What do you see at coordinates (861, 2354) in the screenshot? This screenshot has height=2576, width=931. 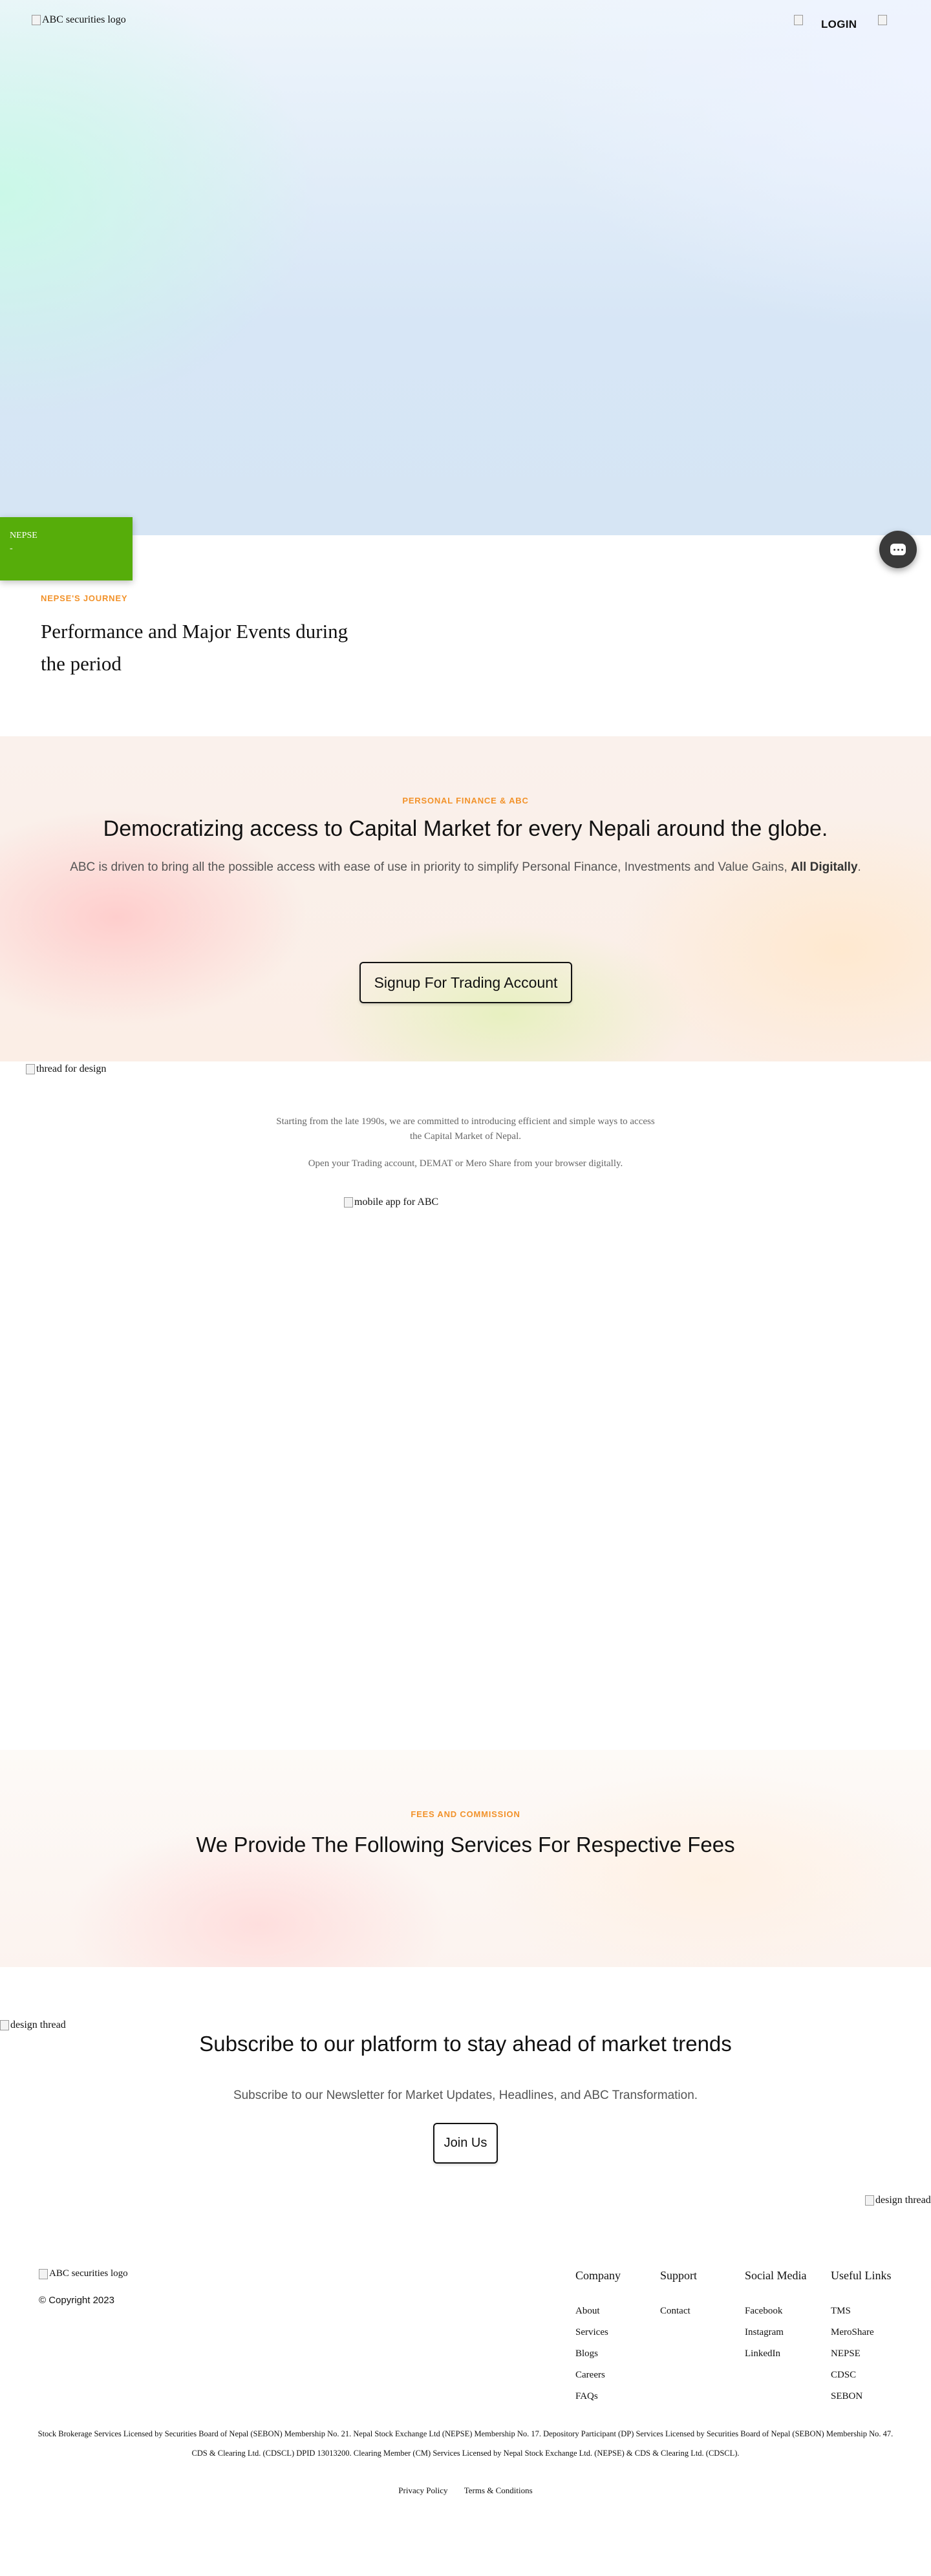 I see `footer-link-nepse: NEPSE` at bounding box center [861, 2354].